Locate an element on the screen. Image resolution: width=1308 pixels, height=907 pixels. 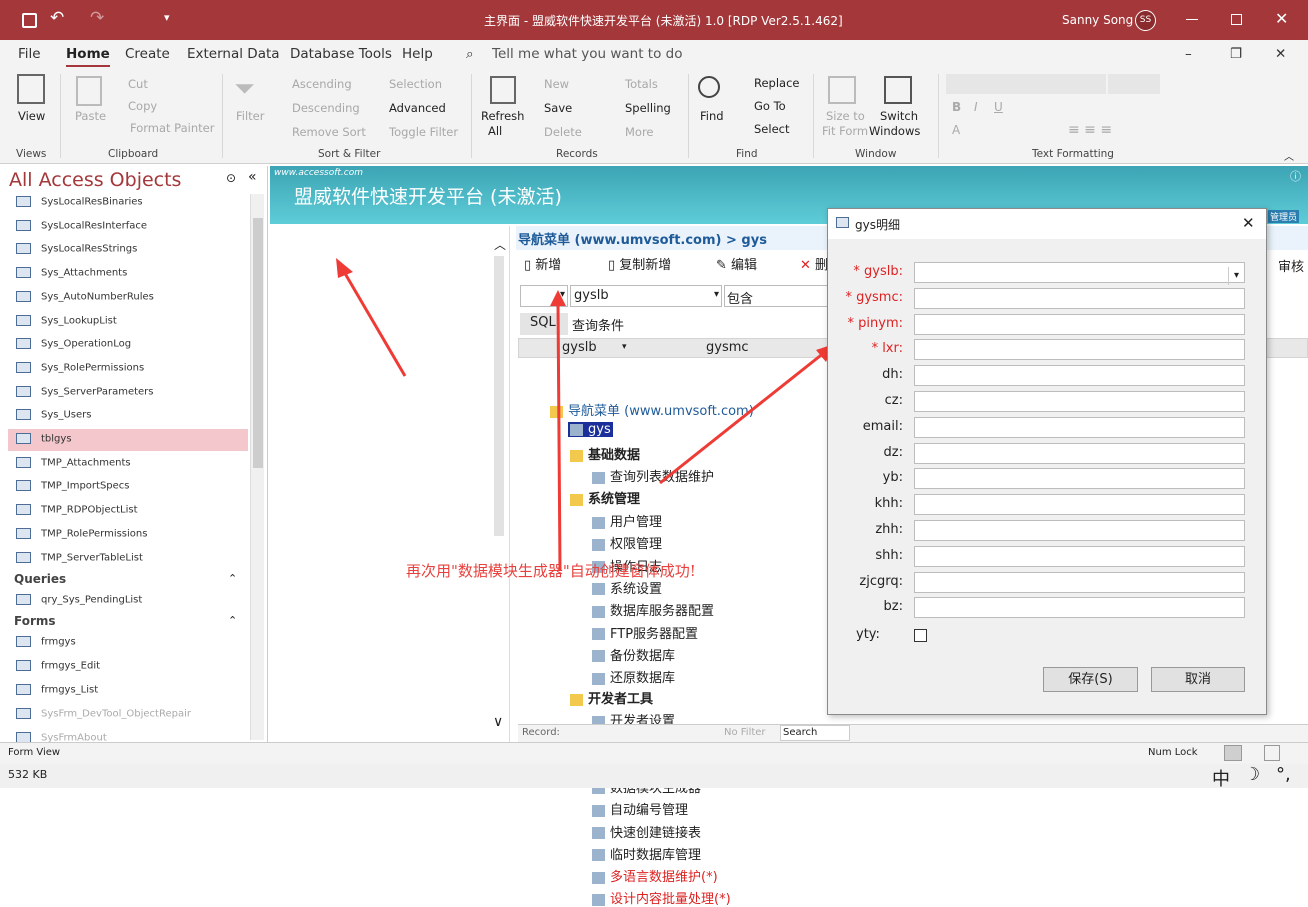
field-label: * gyslb: is located at coordinates (878, 271).